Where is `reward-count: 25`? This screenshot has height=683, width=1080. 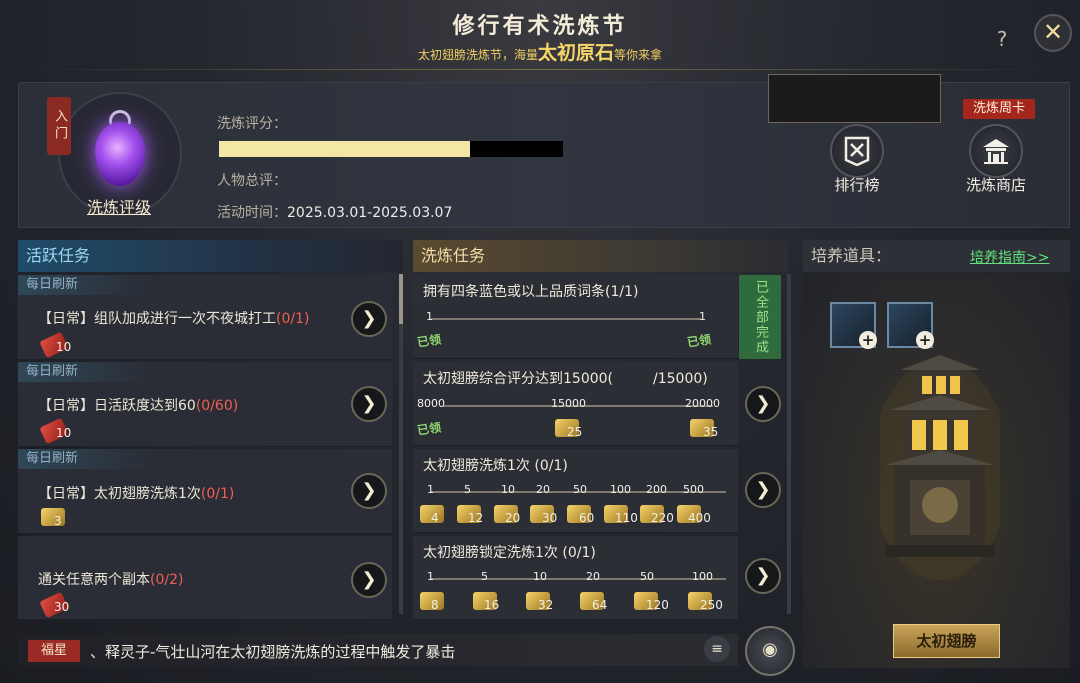
reward-count: 25 is located at coordinates (575, 432).